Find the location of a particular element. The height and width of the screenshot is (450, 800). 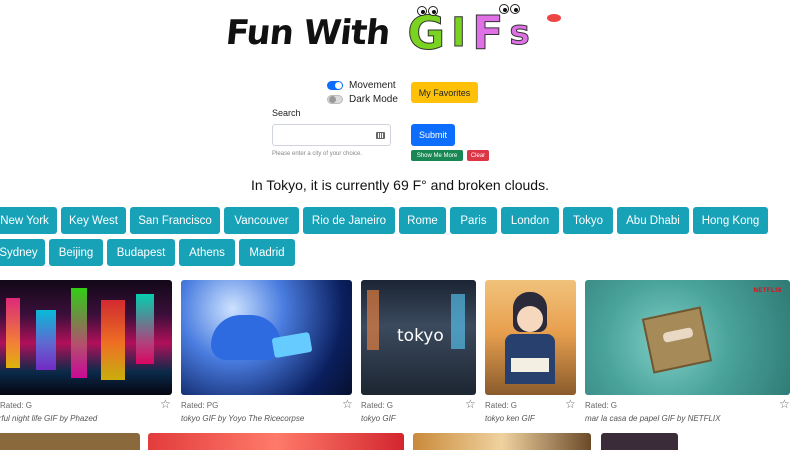

city-buttons-row: Sydney Beijing Budapest Athens Madrid is located at coordinates (149, 252).